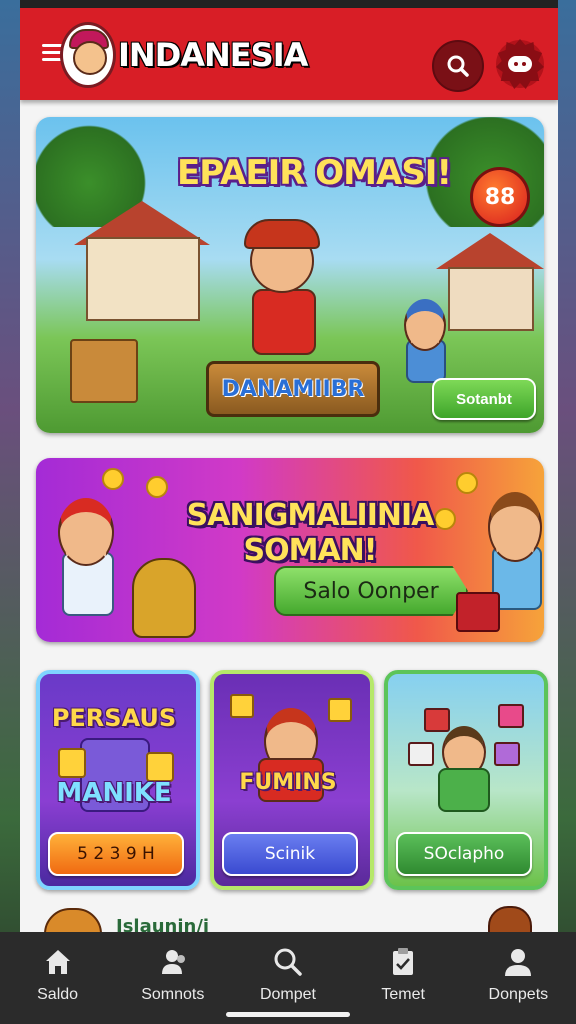  What do you see at coordinates (478, 612) in the screenshot?
I see `wallet-icon` at bounding box center [478, 612].